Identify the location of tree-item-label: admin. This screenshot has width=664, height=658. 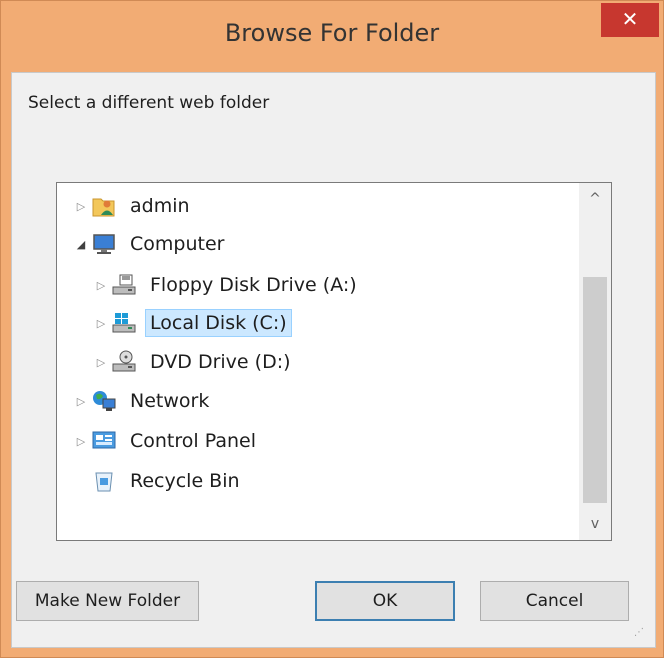
(160, 206).